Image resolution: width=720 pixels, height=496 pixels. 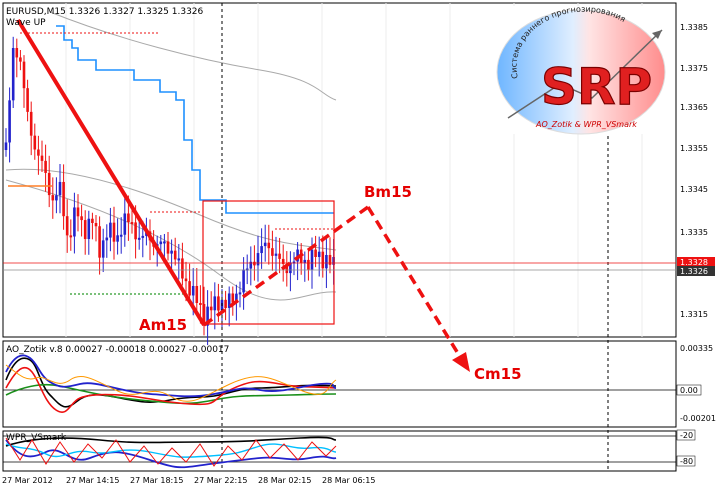 I want to click on price-tick: 1.3315, so click(x=694, y=314).